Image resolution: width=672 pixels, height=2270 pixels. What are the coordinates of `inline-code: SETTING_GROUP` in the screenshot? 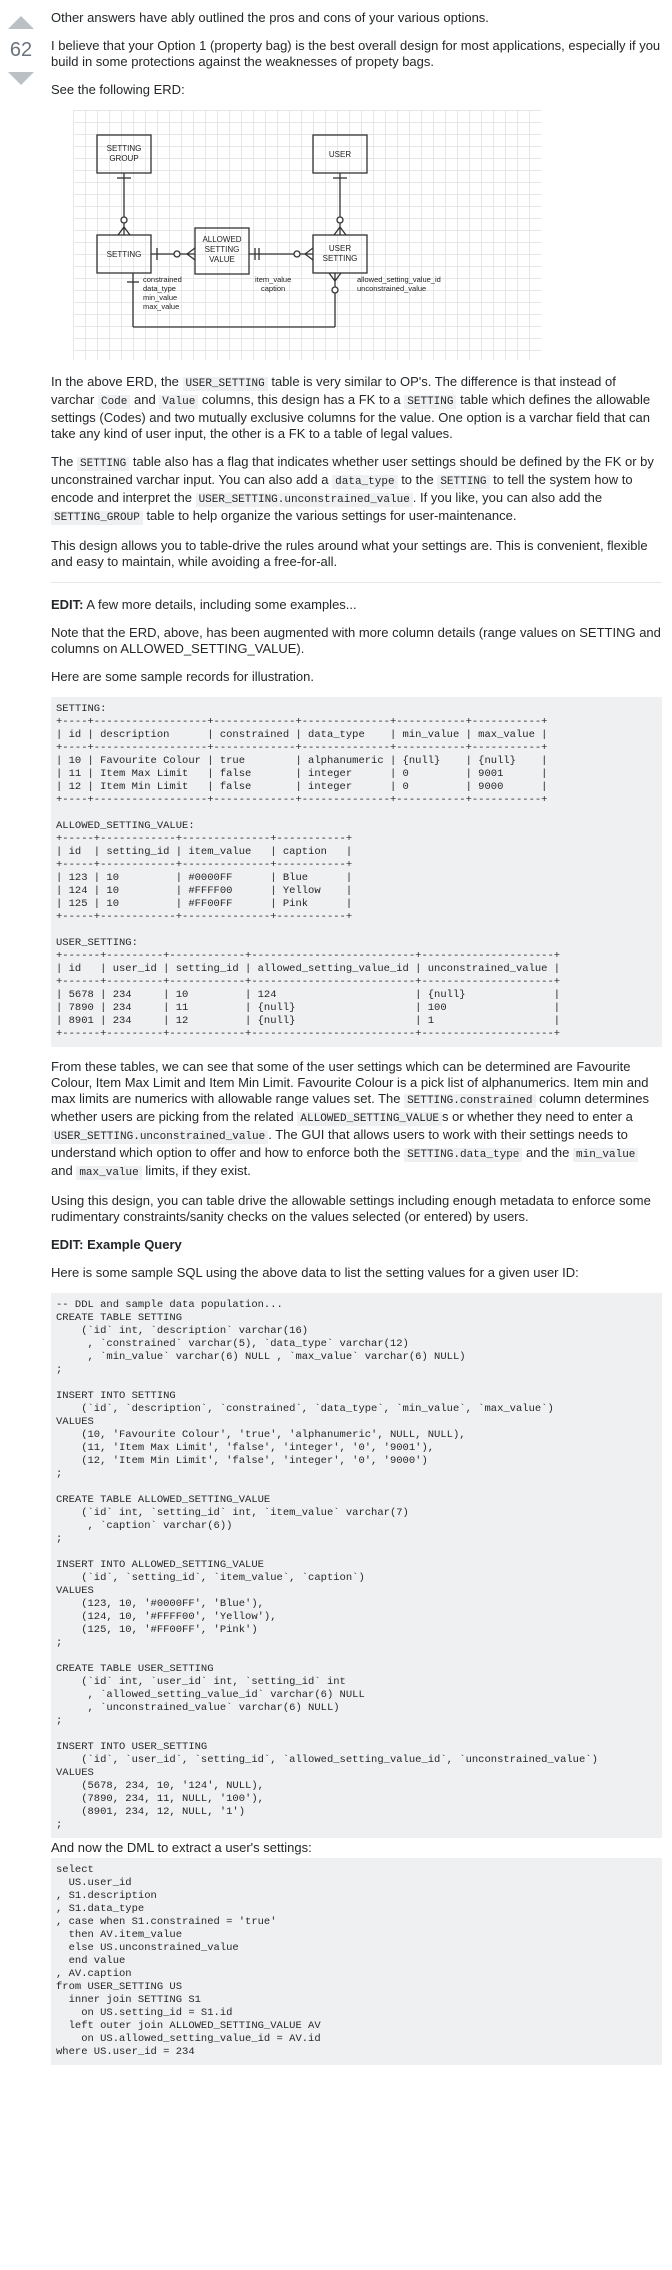 It's located at (97, 518).